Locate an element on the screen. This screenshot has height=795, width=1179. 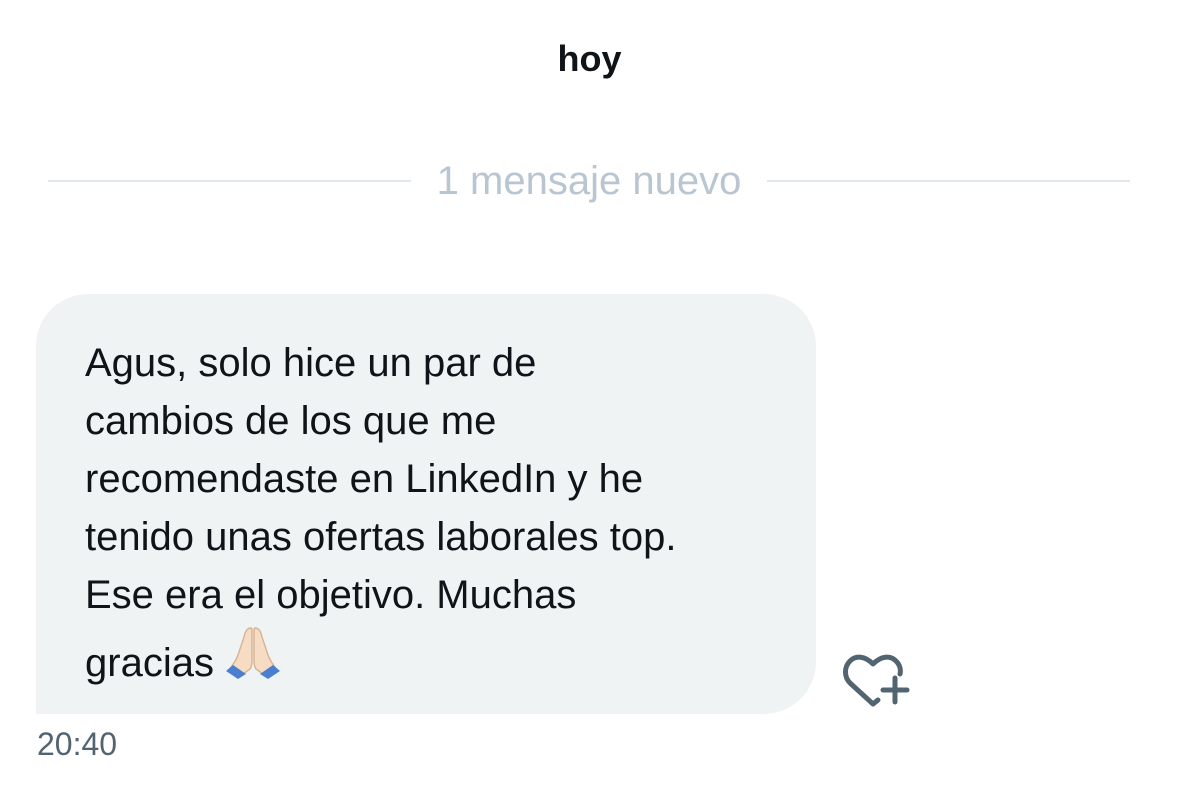
new-messages-divider: 1 mensaje nuevo is located at coordinates (589, 181).